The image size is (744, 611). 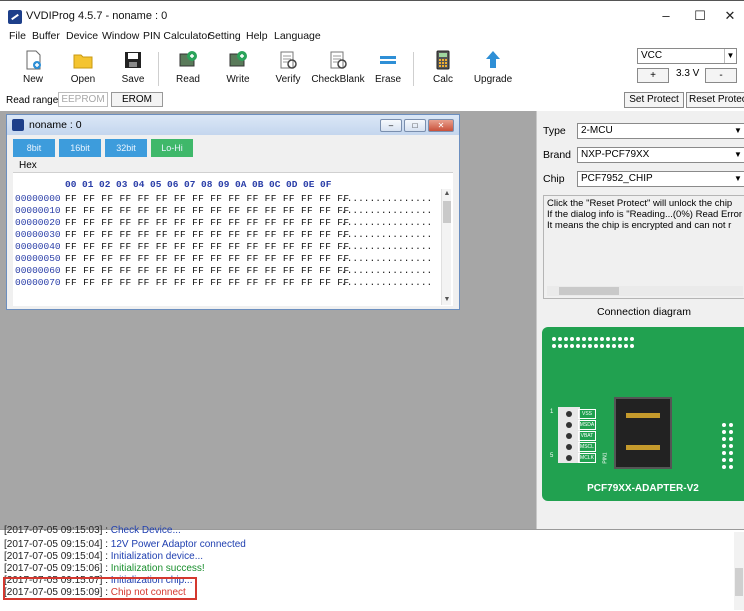 What do you see at coordinates (447, 194) in the screenshot?
I see `scroll-up-icon: ▲` at bounding box center [447, 194].